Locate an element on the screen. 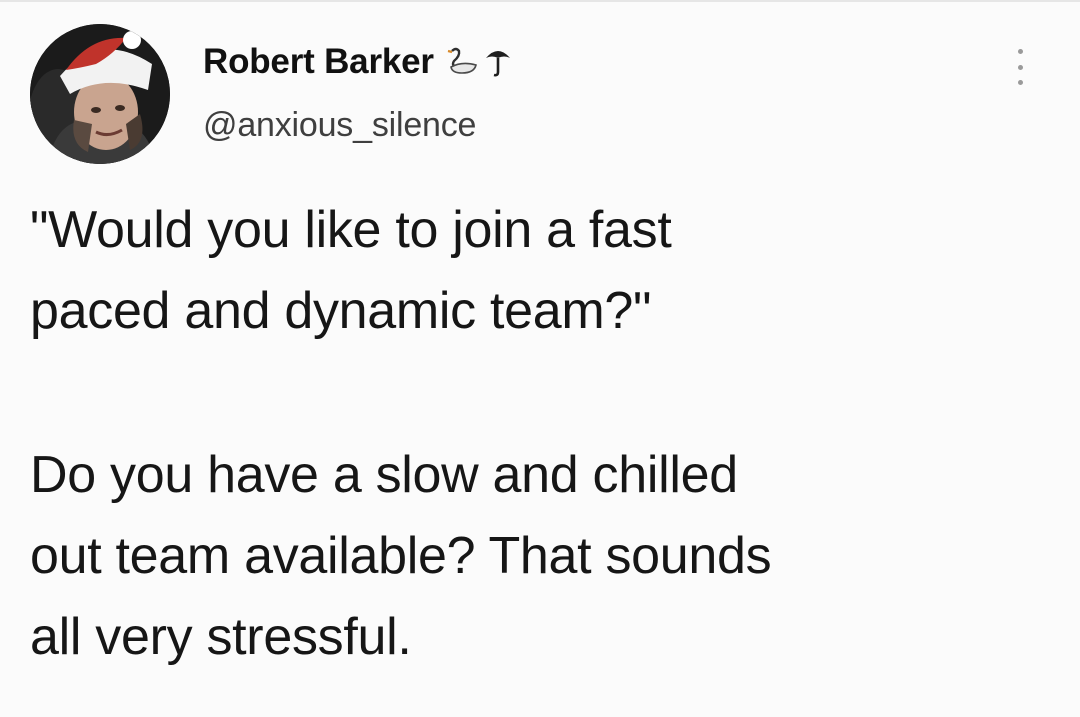  tweet-text-line: Do you have a slow and chilled is located at coordinates (384, 475).